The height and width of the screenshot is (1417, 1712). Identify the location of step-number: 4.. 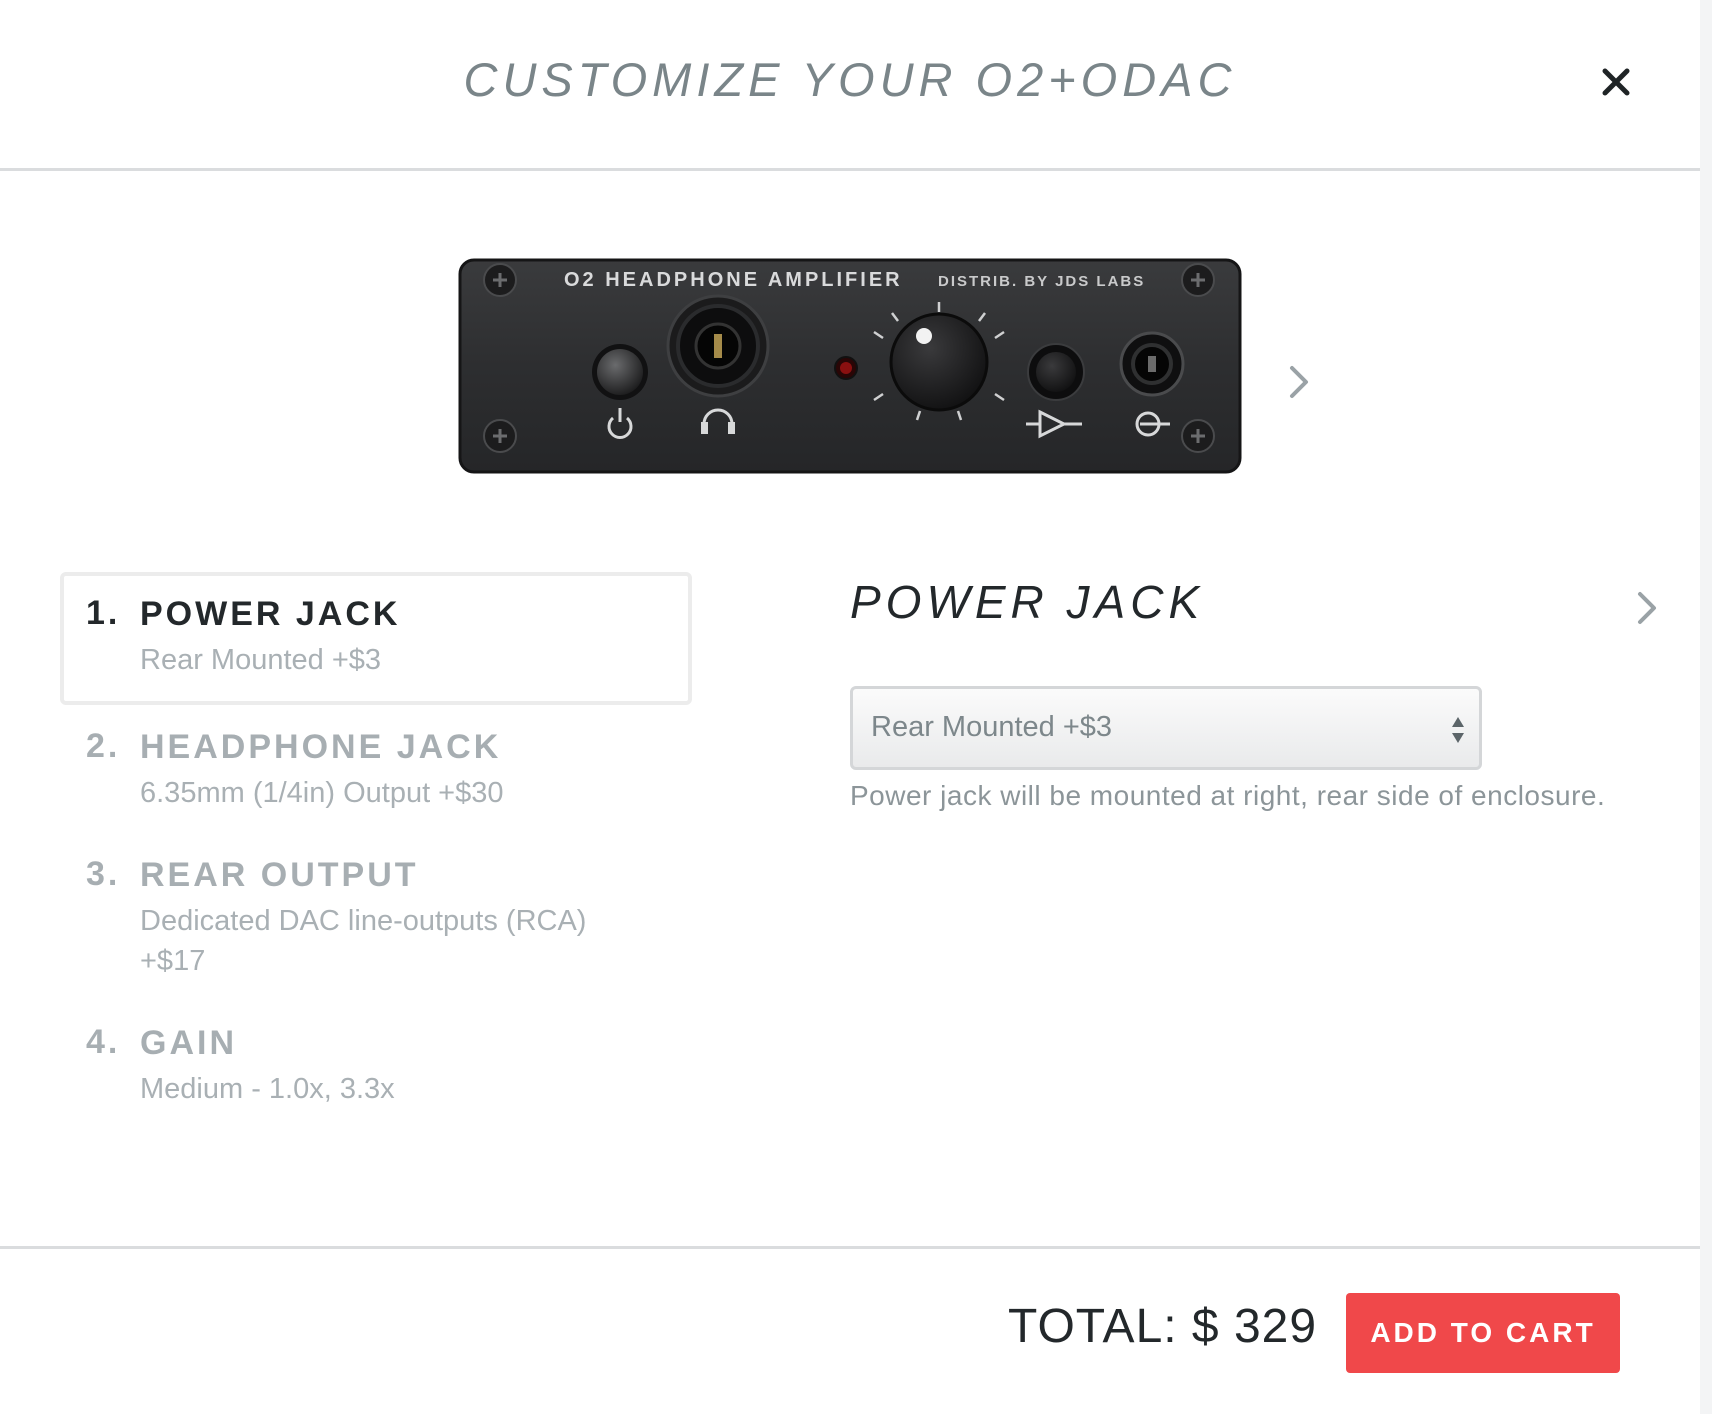
(103, 1042).